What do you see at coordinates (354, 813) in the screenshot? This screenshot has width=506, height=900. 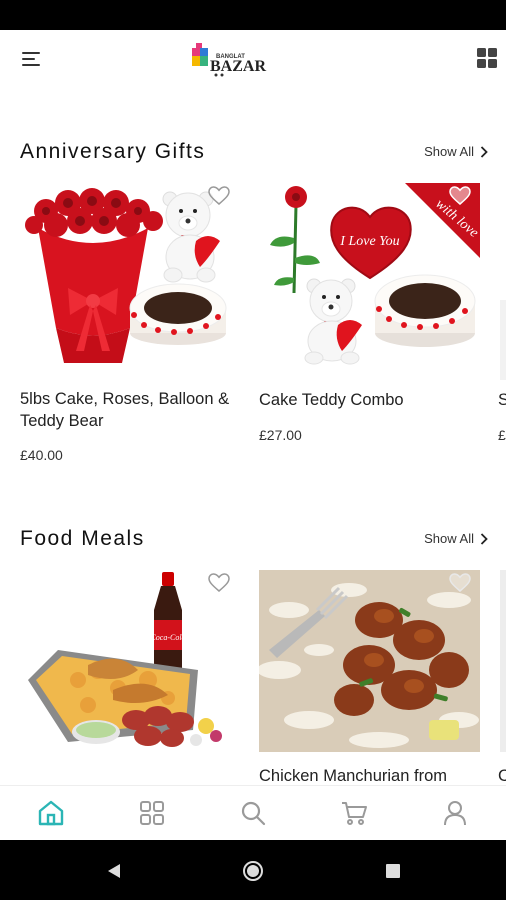 I see `cart-icon` at bounding box center [354, 813].